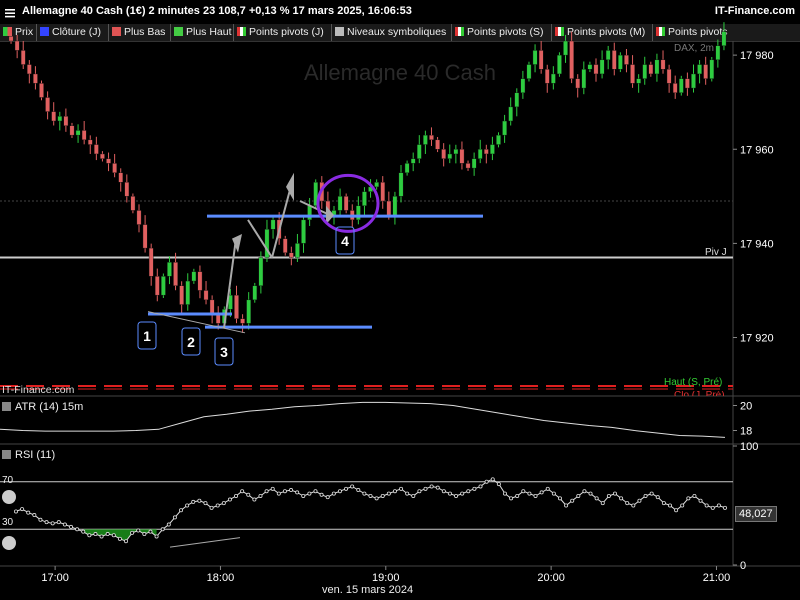 The height and width of the screenshot is (600, 800). I want to click on x-tick-label: 19:00, so click(386, 578).